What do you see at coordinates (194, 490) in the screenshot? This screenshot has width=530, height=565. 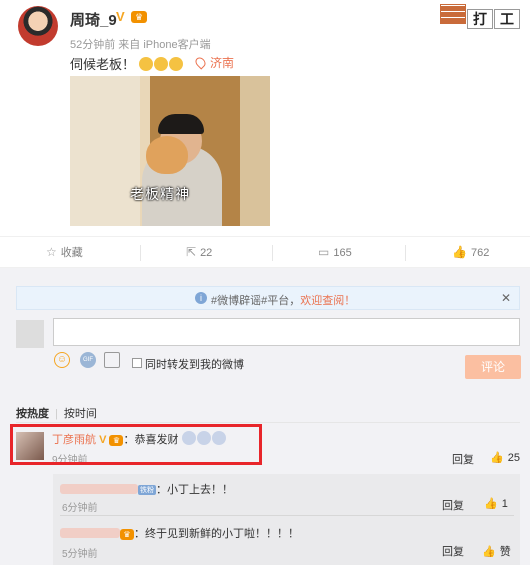 I see `sub-comment-text: ：小丁上去！！` at bounding box center [194, 490].